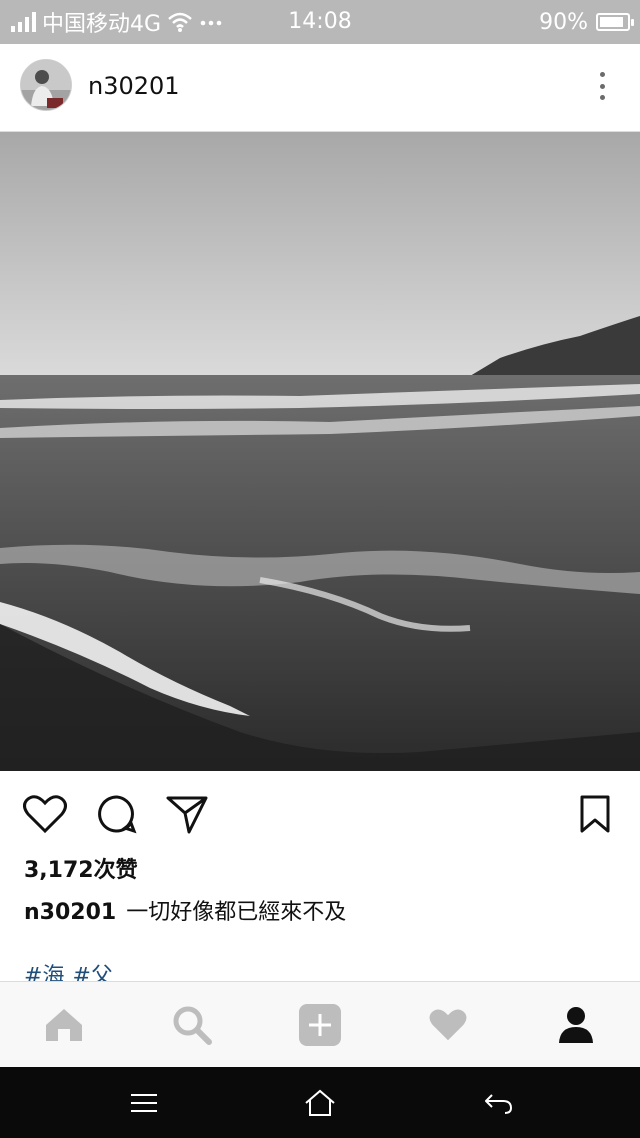 The image size is (640, 1138). Describe the element at coordinates (64, 1025) in the screenshot. I see `home-icon` at that location.